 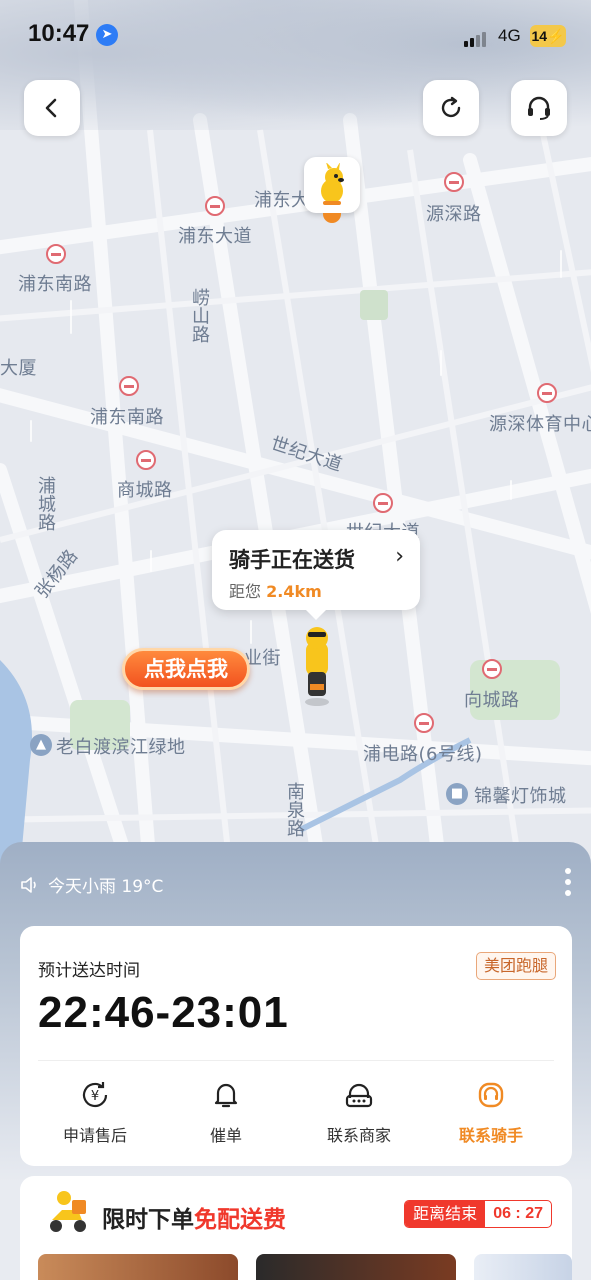 I want to click on bell-icon, so click(x=226, y=1095).